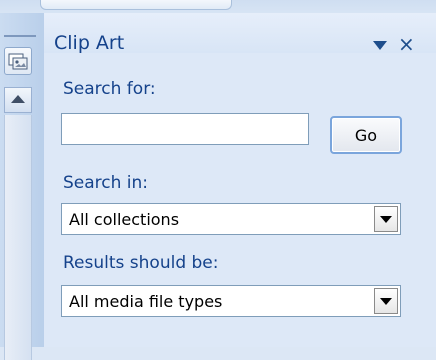  I want to click on search-in-dropdown: All collections, so click(231, 219).